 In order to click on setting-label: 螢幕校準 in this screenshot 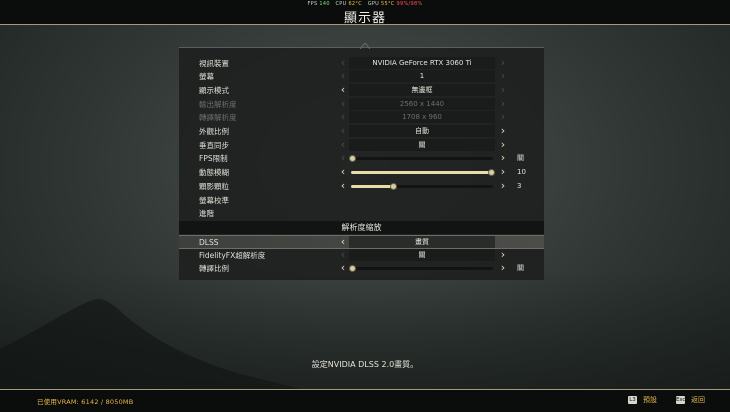, I will do `click(214, 200)`.